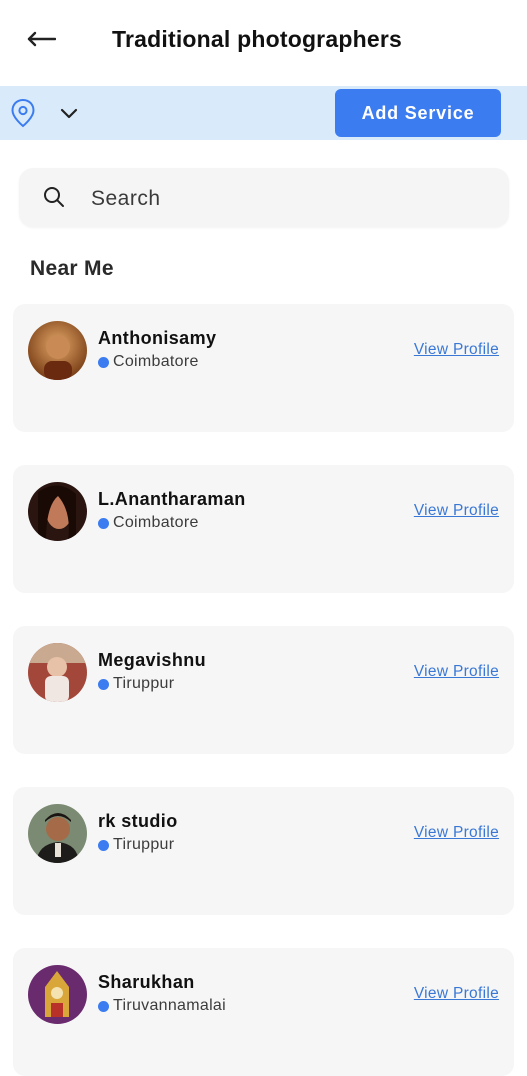 Image resolution: width=527 pixels, height=1076 pixels. I want to click on location-bar: Add Service, so click(263, 113).